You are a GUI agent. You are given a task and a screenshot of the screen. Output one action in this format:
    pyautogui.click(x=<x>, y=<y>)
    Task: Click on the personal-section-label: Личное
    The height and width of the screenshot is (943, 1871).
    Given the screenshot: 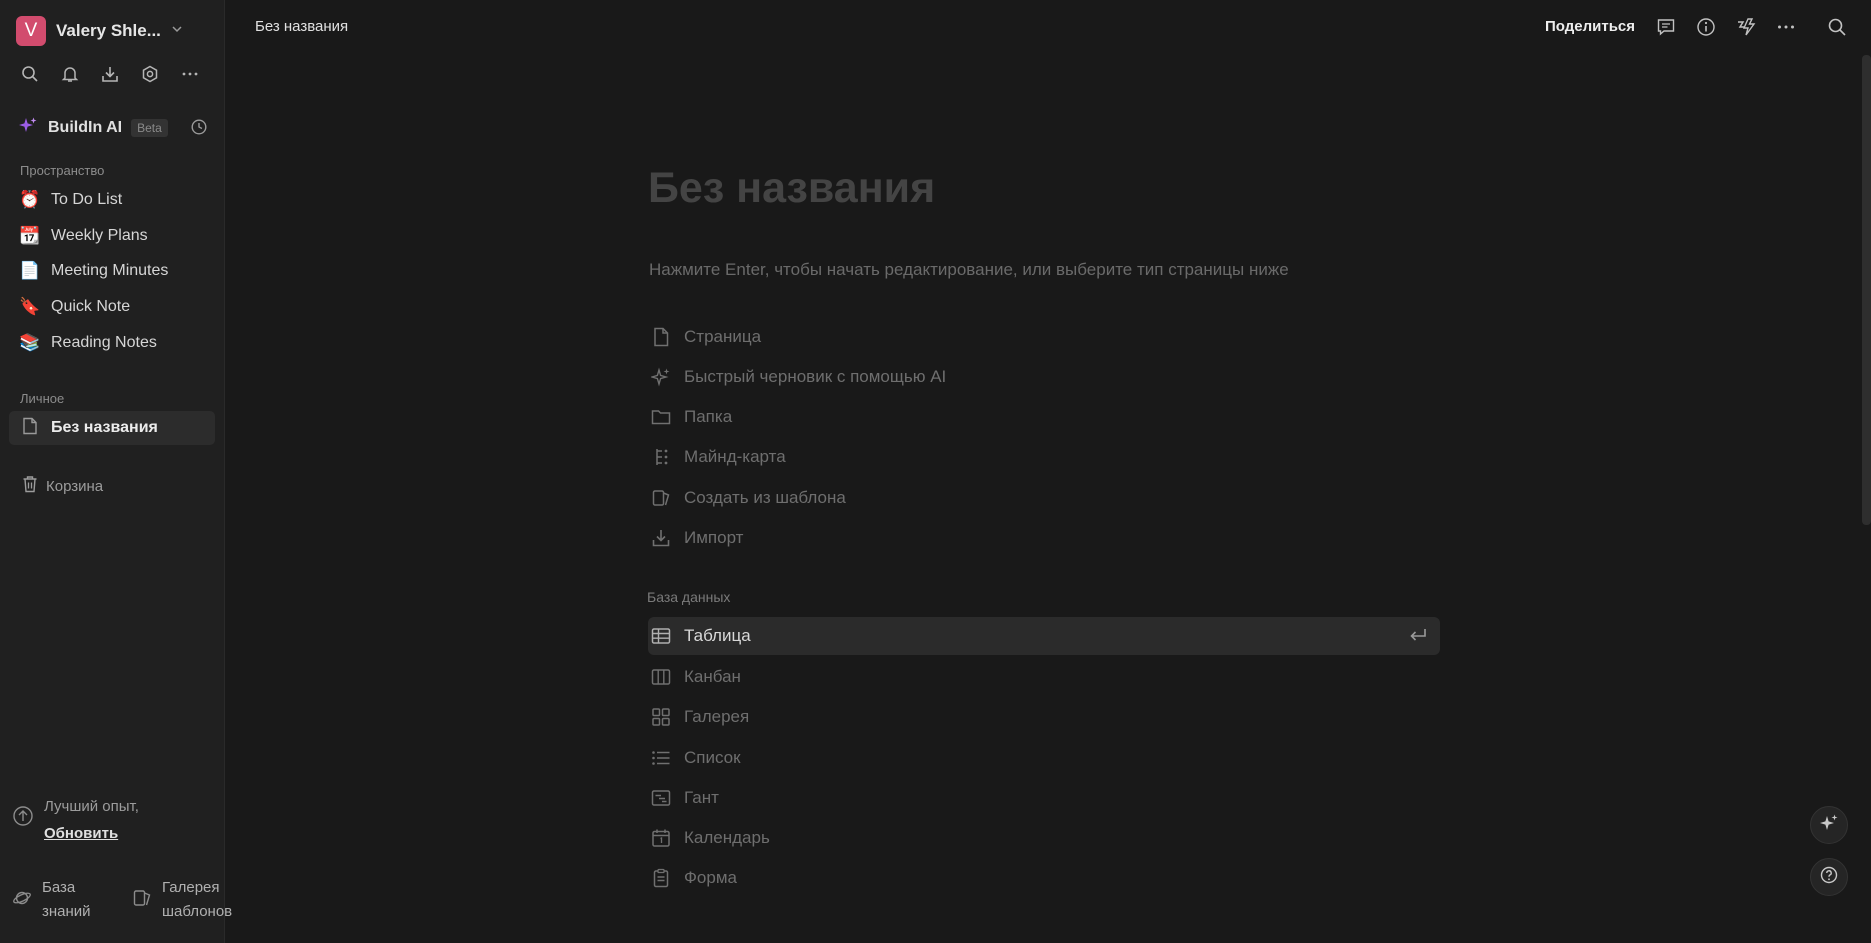 What is the action you would take?
    pyautogui.click(x=42, y=398)
    